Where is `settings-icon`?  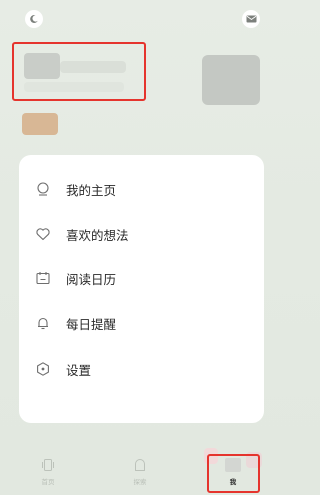 settings-icon is located at coordinates (43, 369).